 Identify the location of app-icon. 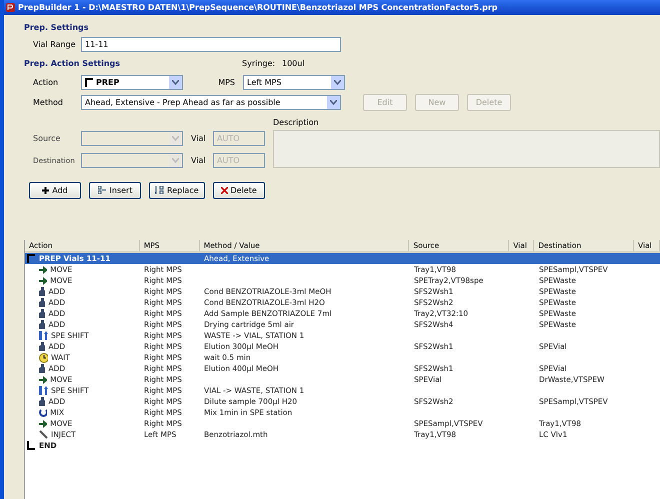
(10, 7).